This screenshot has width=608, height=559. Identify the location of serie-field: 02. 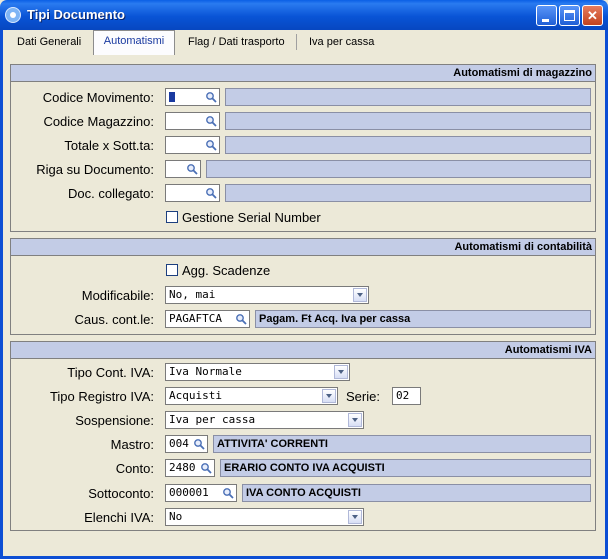
(406, 396).